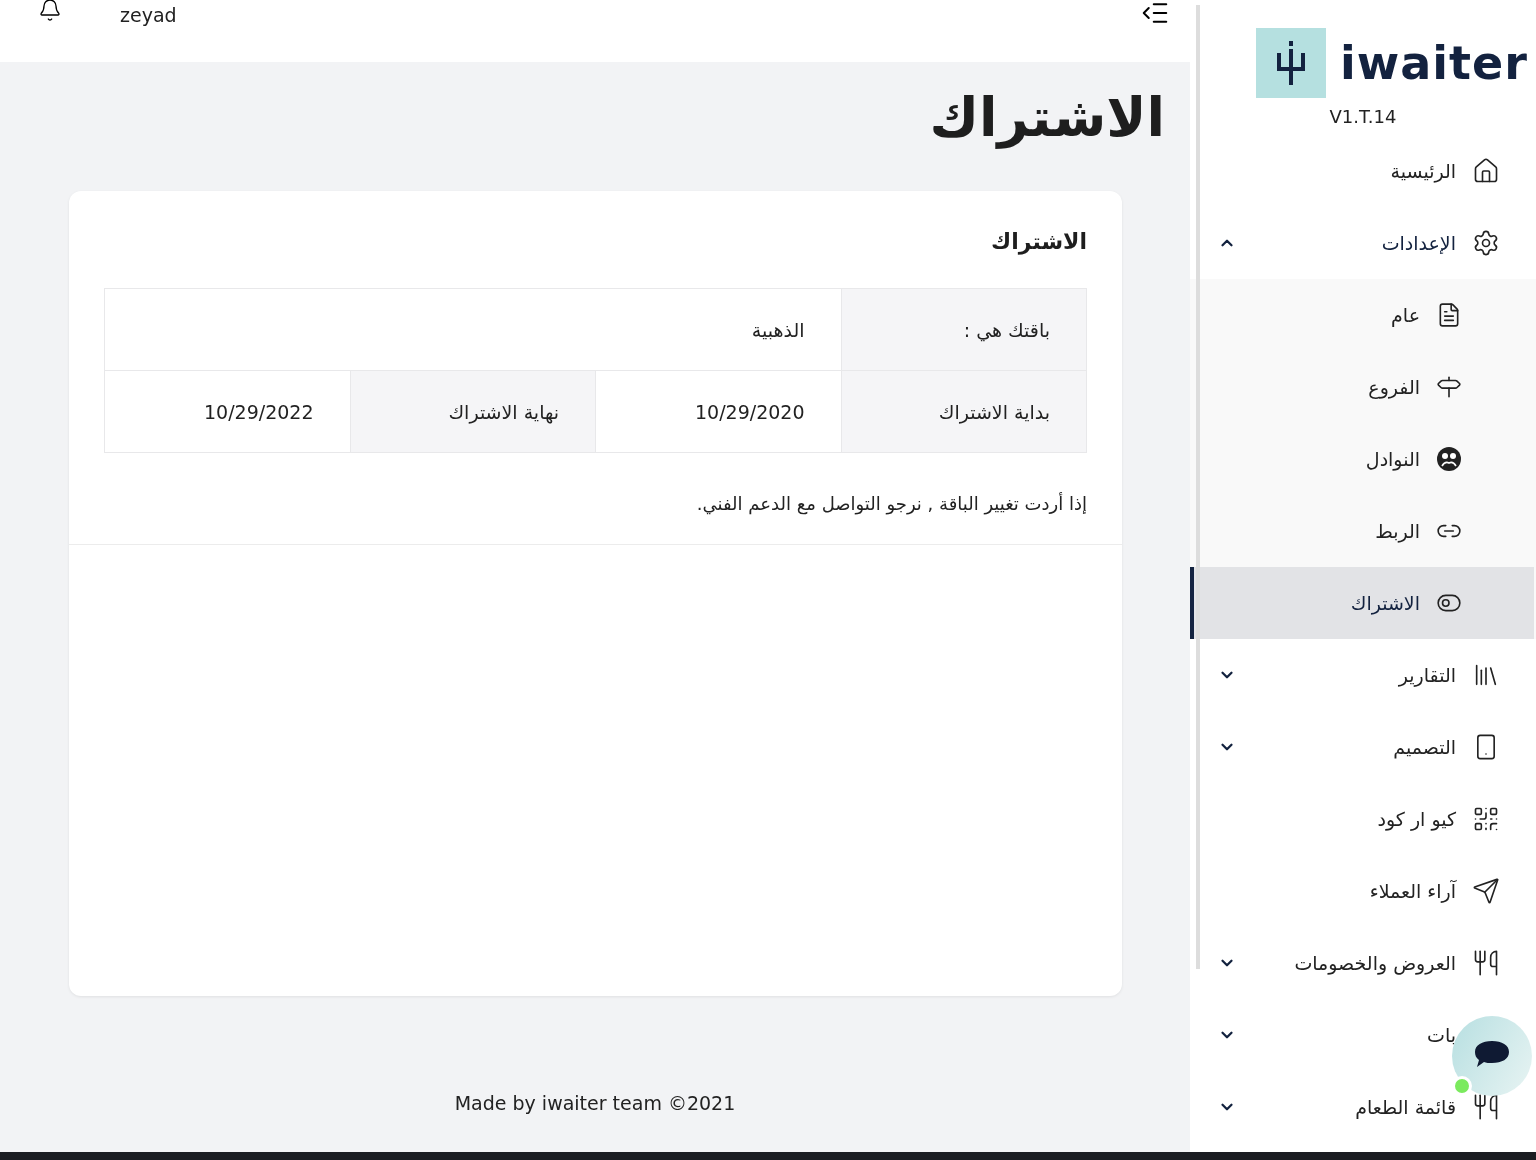 The image size is (1536, 1160). I want to click on trident-icon, so click(1291, 63).